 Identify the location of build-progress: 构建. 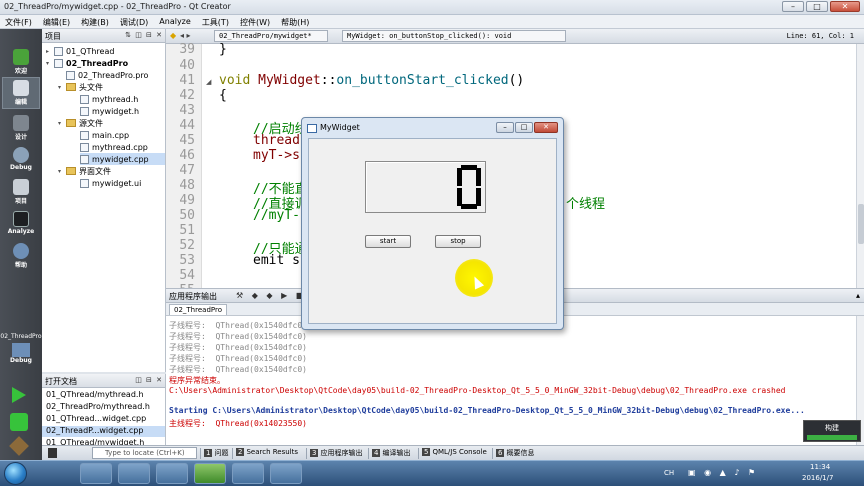
(832, 431).